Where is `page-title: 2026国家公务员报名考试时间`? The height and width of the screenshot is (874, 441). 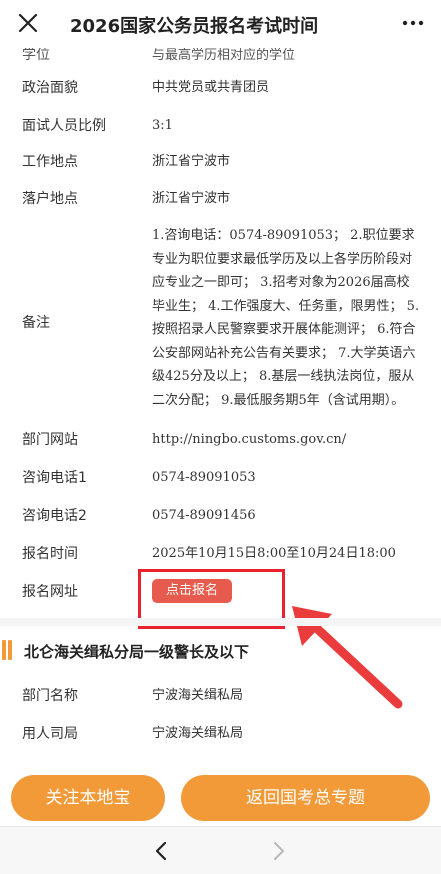
page-title: 2026国家公务员报名考试时间 is located at coordinates (194, 26).